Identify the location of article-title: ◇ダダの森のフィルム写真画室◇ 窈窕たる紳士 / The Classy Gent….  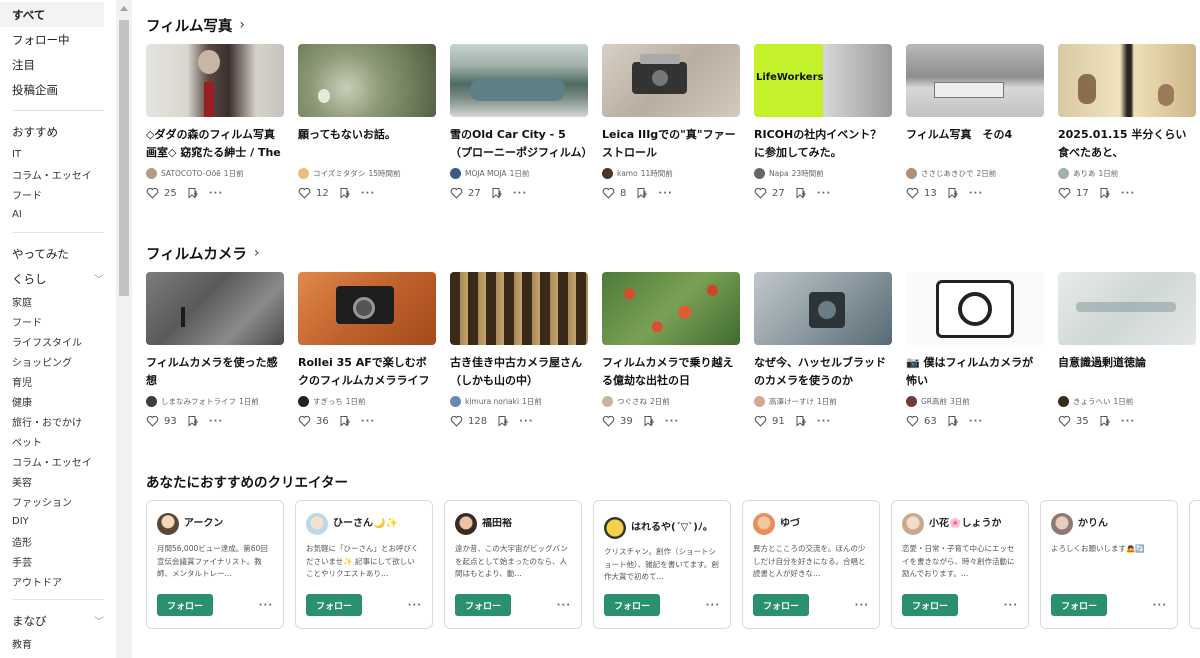
(215, 144).